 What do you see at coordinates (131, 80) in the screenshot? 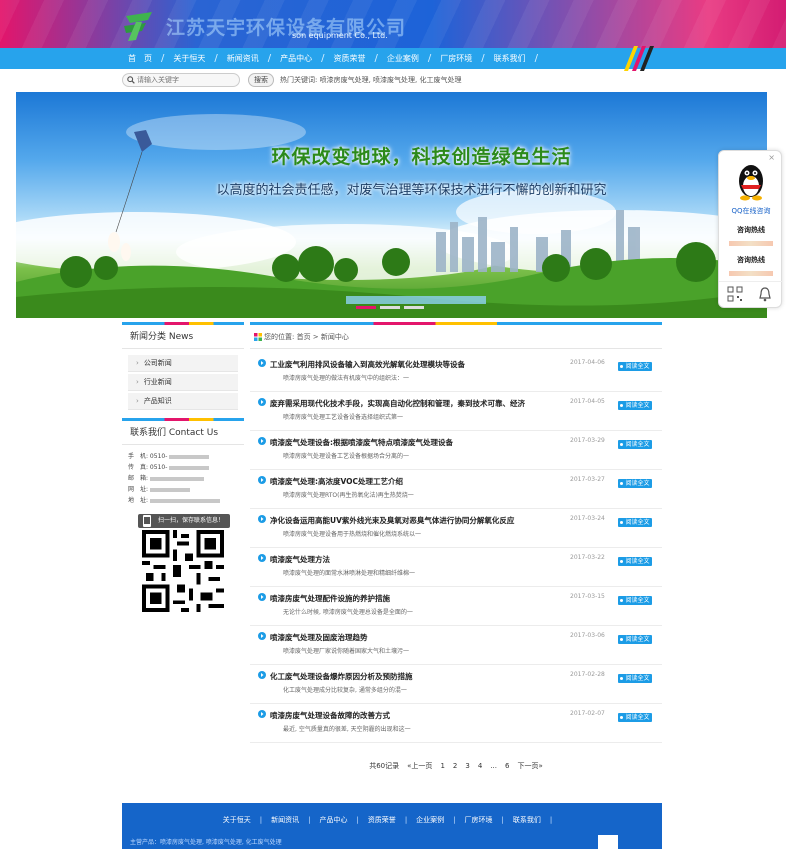
I see `search-icon` at bounding box center [131, 80].